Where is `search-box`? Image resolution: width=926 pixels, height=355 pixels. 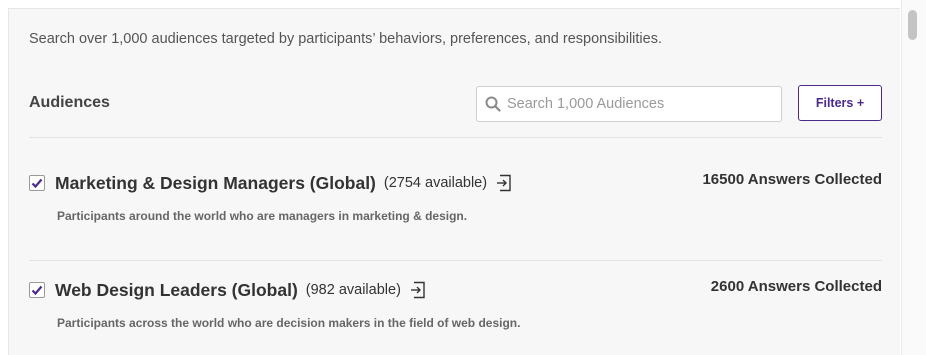
search-box is located at coordinates (629, 104).